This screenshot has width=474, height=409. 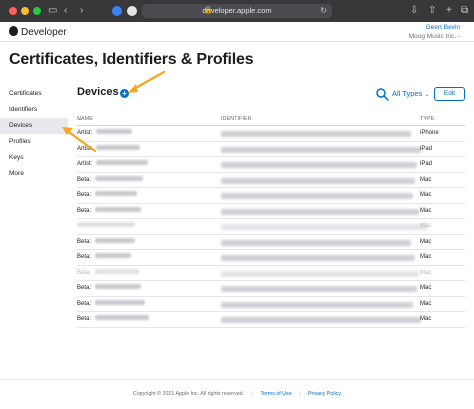 I want to click on browser-toolbar: ▭ ‹ › 🔒 developer.apple.com ↻ ⇩ ⇧ + ⧉, so click(x=237, y=11).